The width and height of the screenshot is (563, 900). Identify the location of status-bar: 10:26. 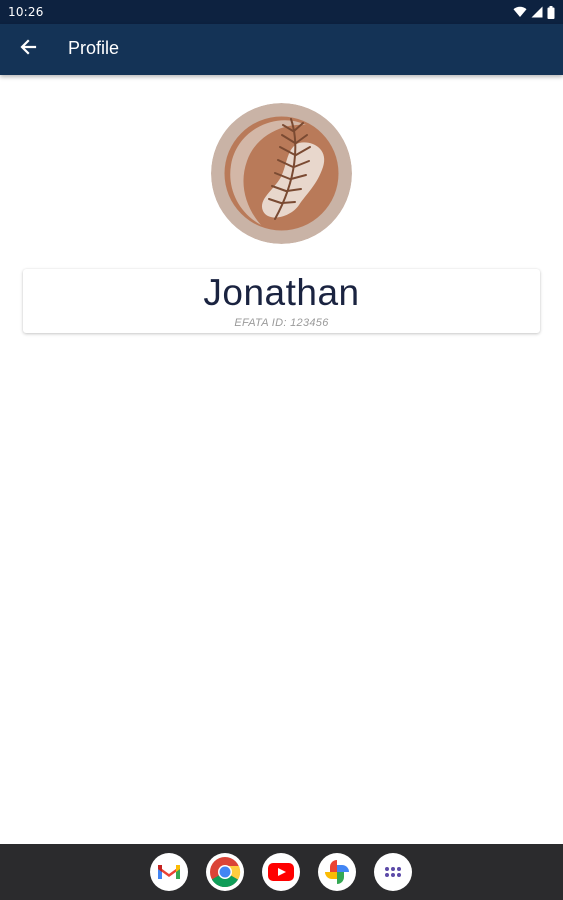
(281, 12).